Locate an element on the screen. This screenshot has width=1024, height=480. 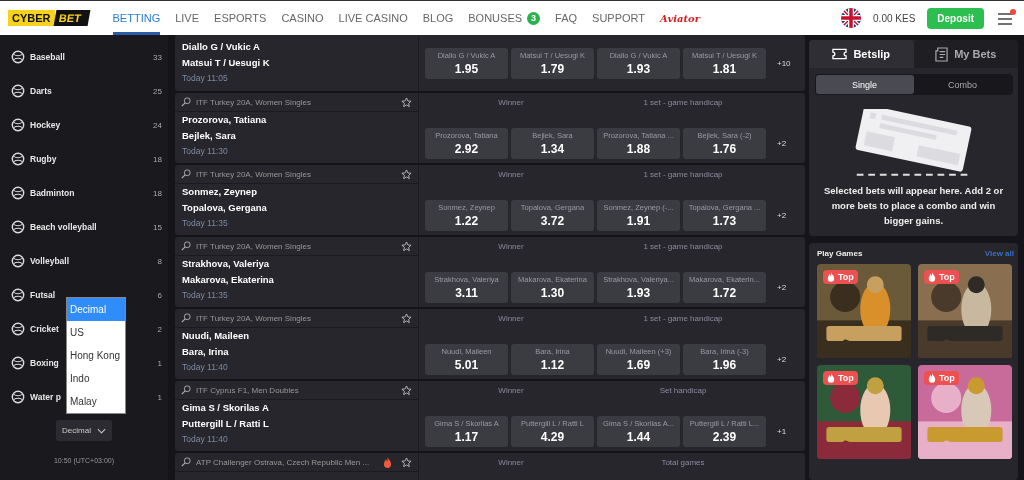
more-markets-link: +10 is located at coordinates (784, 63).